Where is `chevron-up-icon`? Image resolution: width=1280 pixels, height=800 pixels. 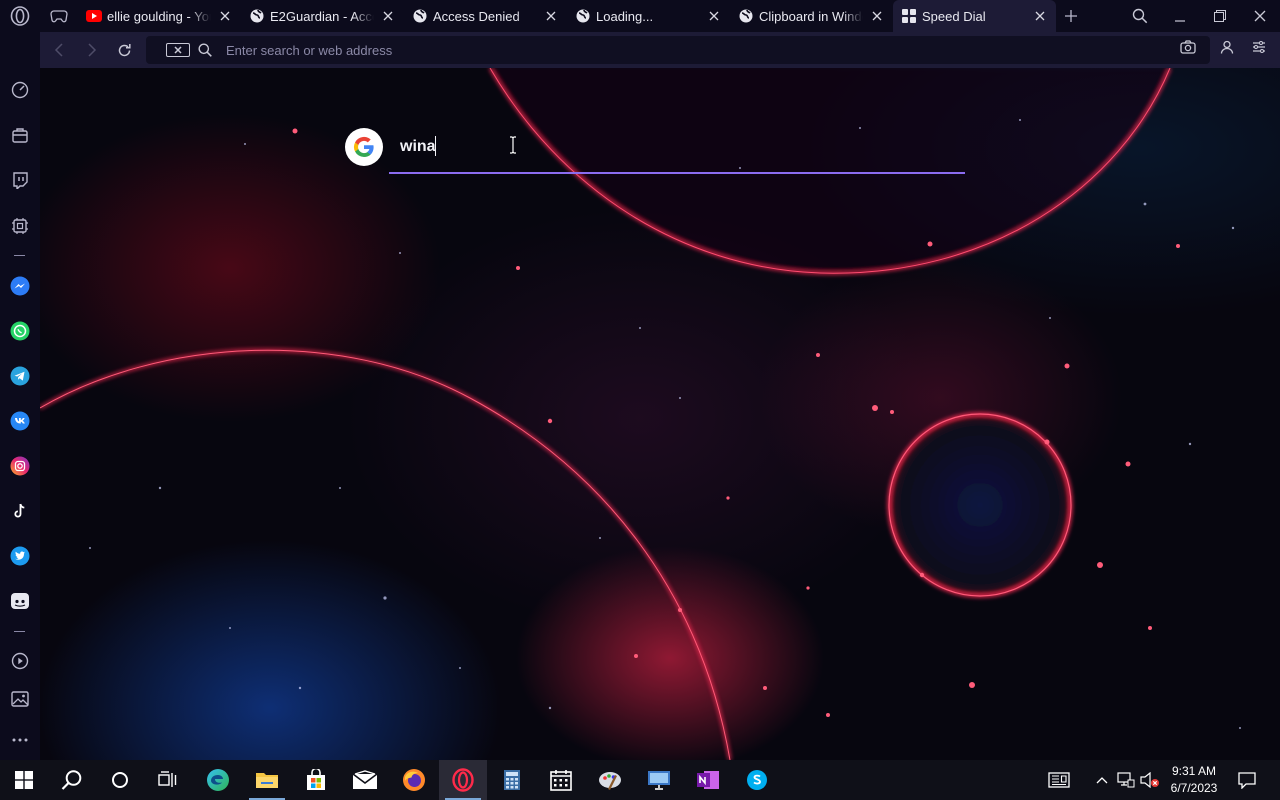 chevron-up-icon is located at coordinates (1102, 780).